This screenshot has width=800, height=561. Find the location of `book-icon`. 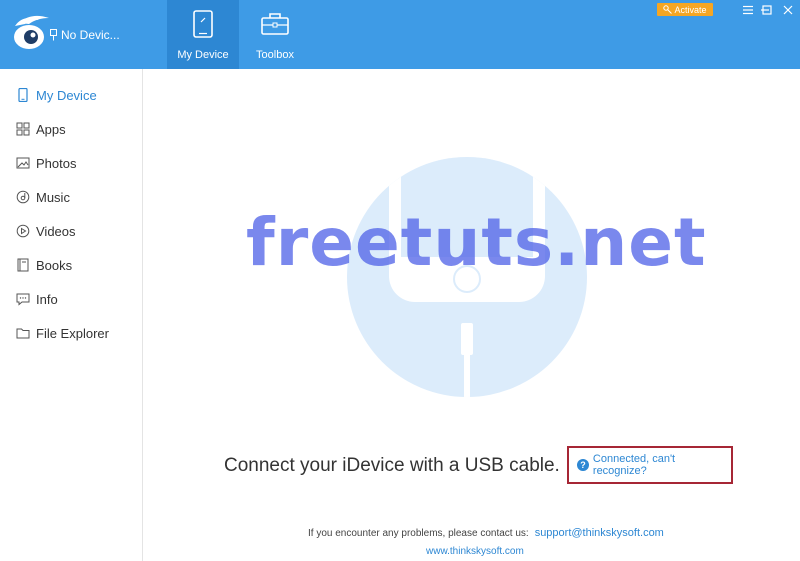

book-icon is located at coordinates (23, 265).